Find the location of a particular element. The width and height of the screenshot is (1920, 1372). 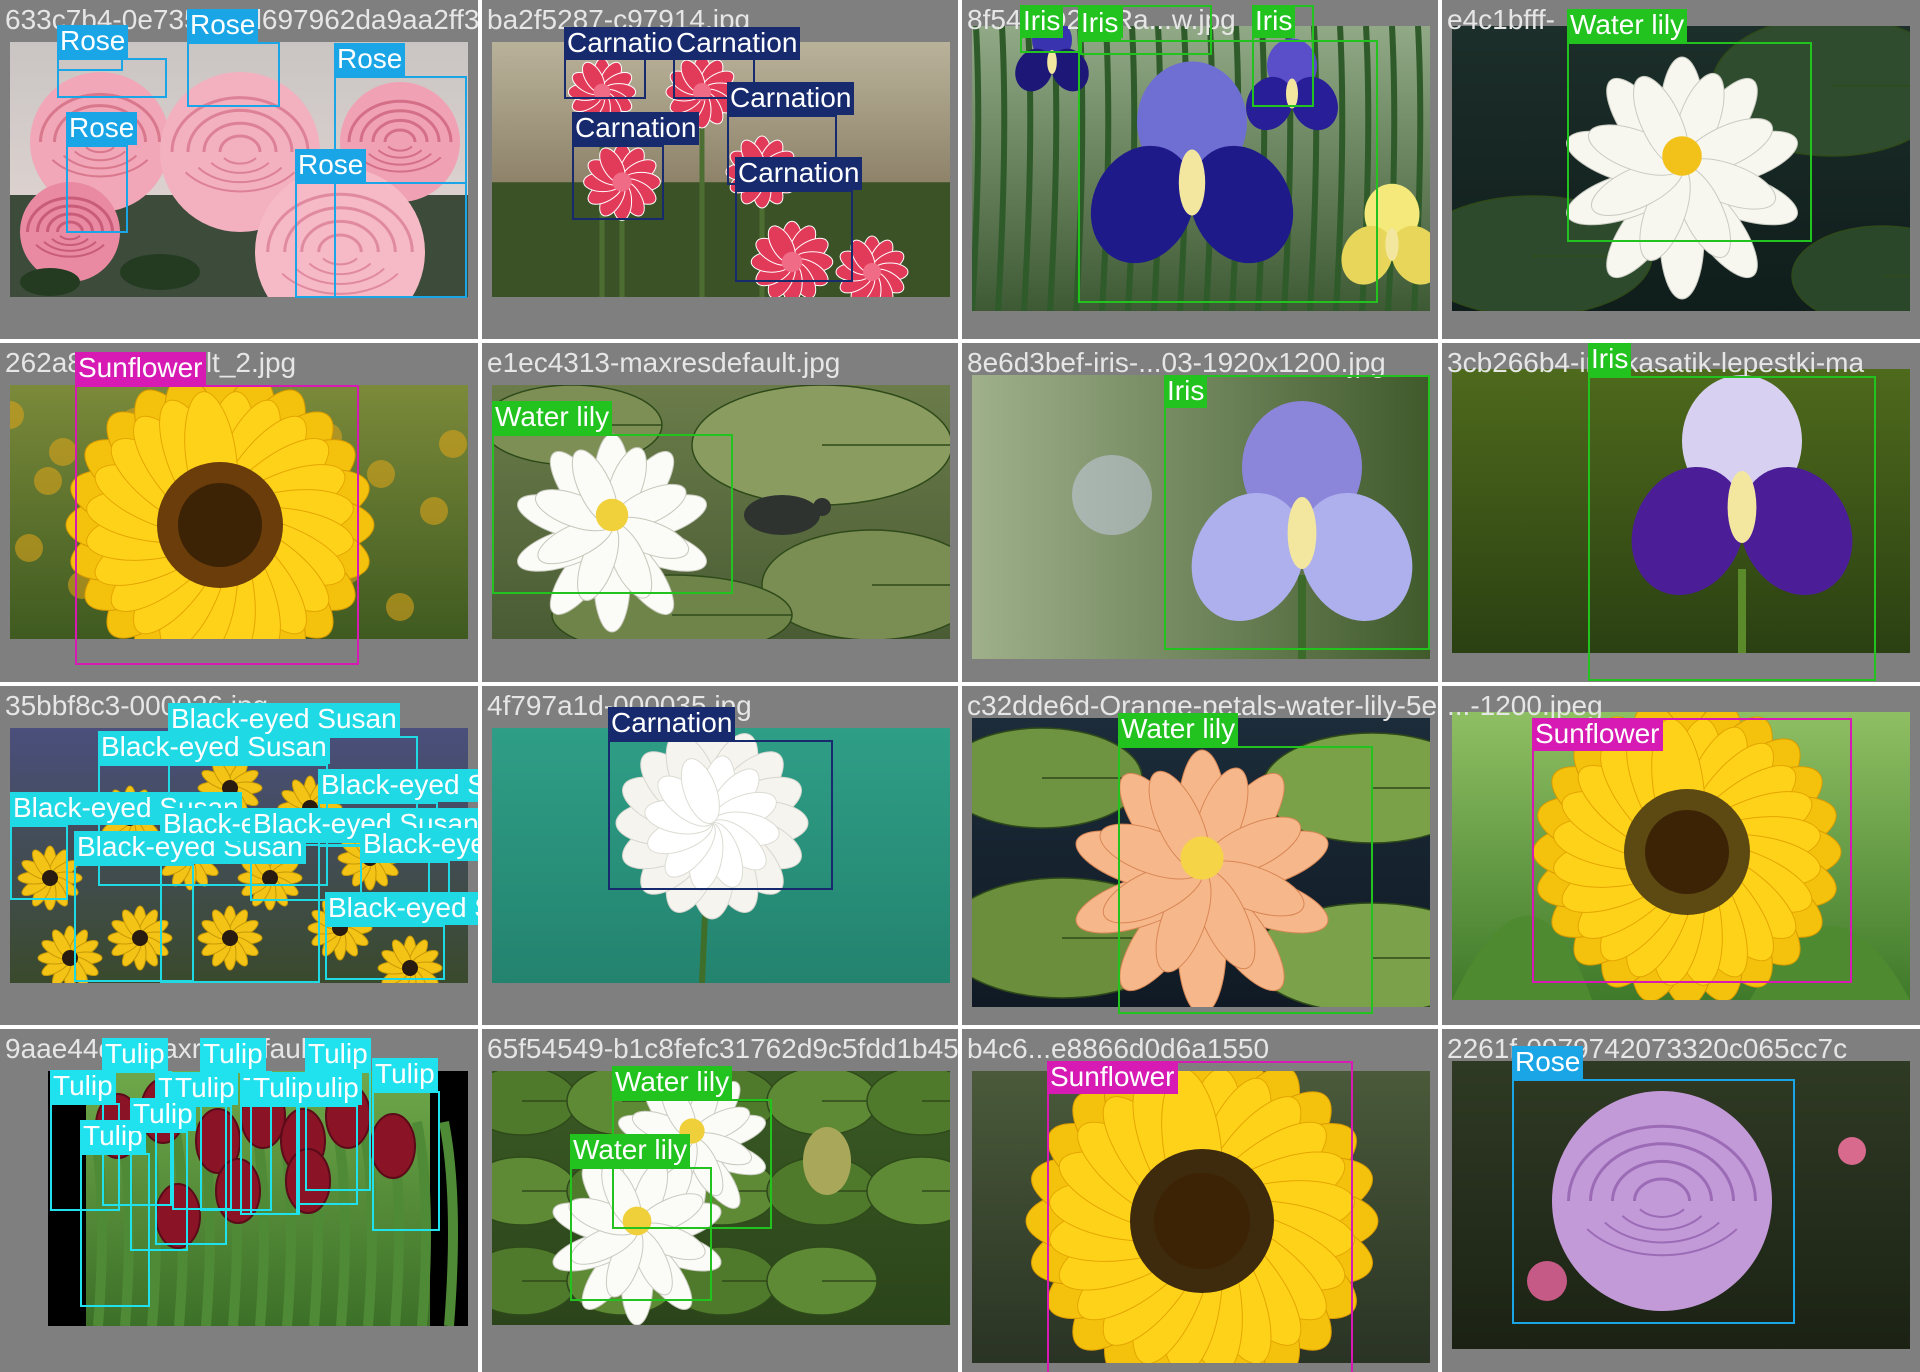

image-filename: e1ec4313-maxresdefault.jpg is located at coordinates (664, 362).